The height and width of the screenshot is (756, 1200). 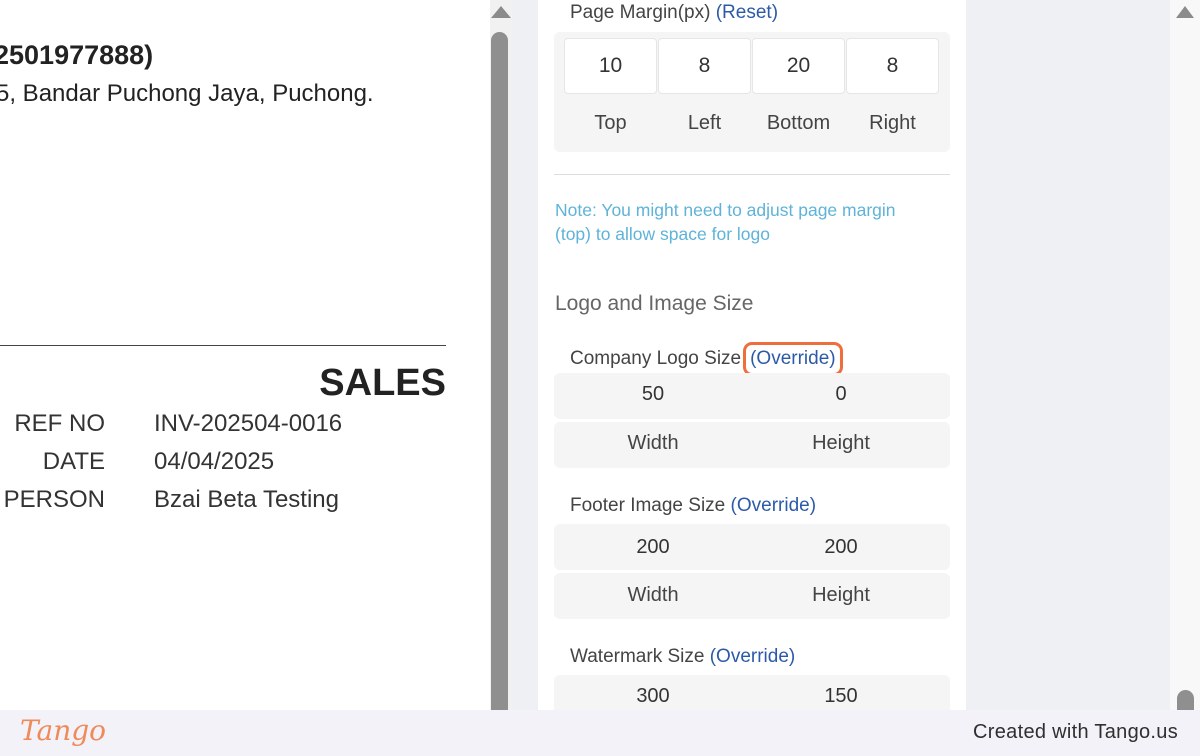 I want to click on meta-row-date: DATE 04/04/2025, so click(x=245, y=463).